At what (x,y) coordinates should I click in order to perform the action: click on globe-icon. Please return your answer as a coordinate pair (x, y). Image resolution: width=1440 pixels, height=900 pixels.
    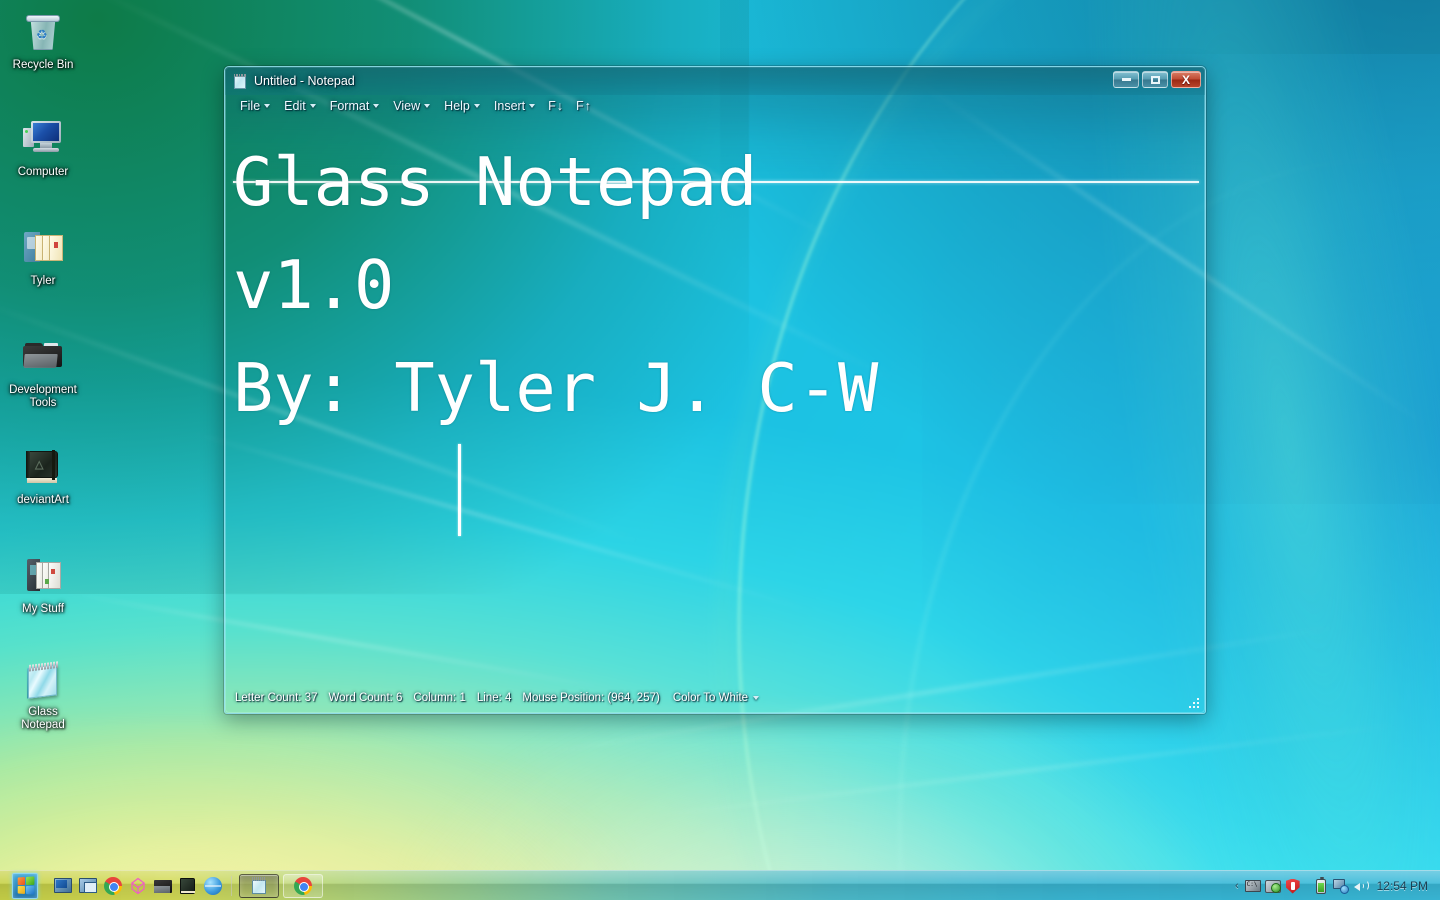
    Looking at the image, I should click on (213, 886).